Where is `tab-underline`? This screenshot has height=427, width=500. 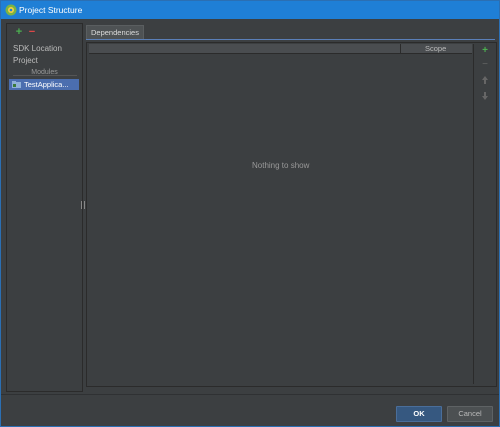
tab-underline is located at coordinates (290, 39).